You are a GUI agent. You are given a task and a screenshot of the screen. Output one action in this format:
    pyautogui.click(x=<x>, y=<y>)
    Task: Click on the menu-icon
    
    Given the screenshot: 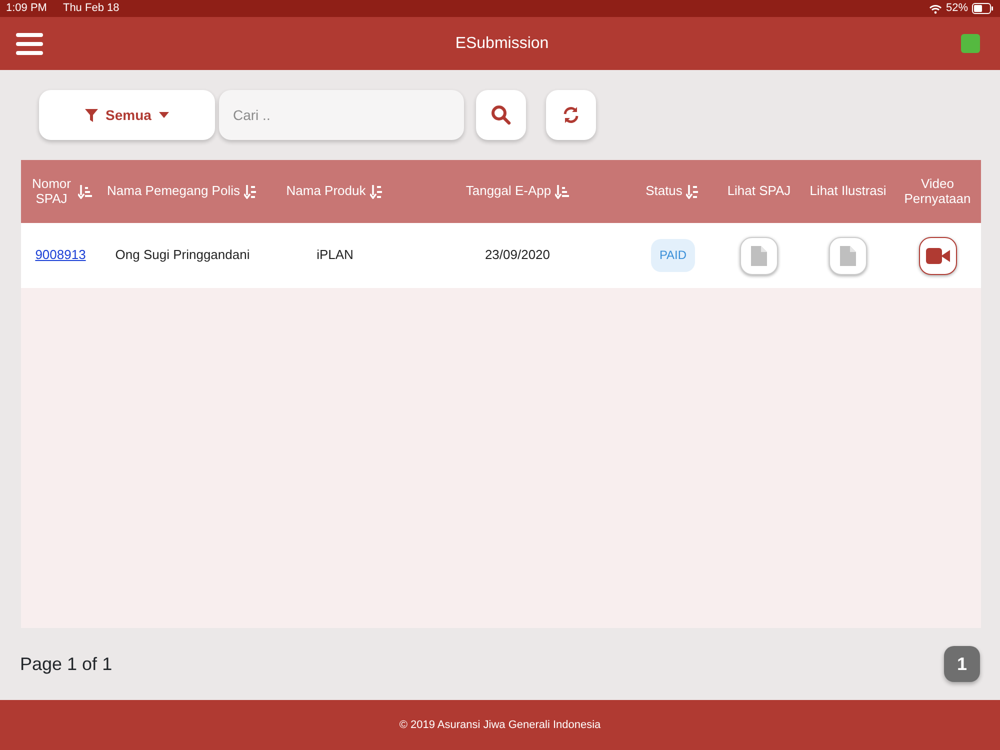 What is the action you would take?
    pyautogui.click(x=29, y=43)
    